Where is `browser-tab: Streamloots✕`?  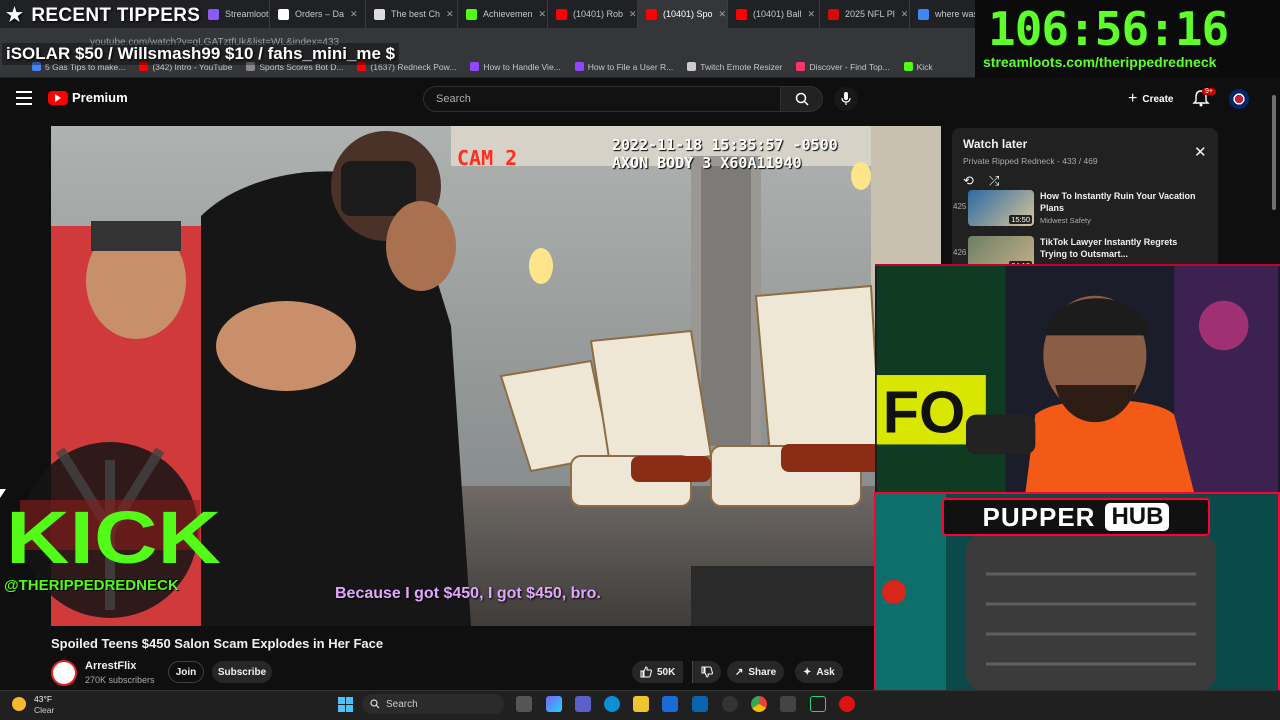
browser-tab: Streamloots✕ is located at coordinates (235, 14).